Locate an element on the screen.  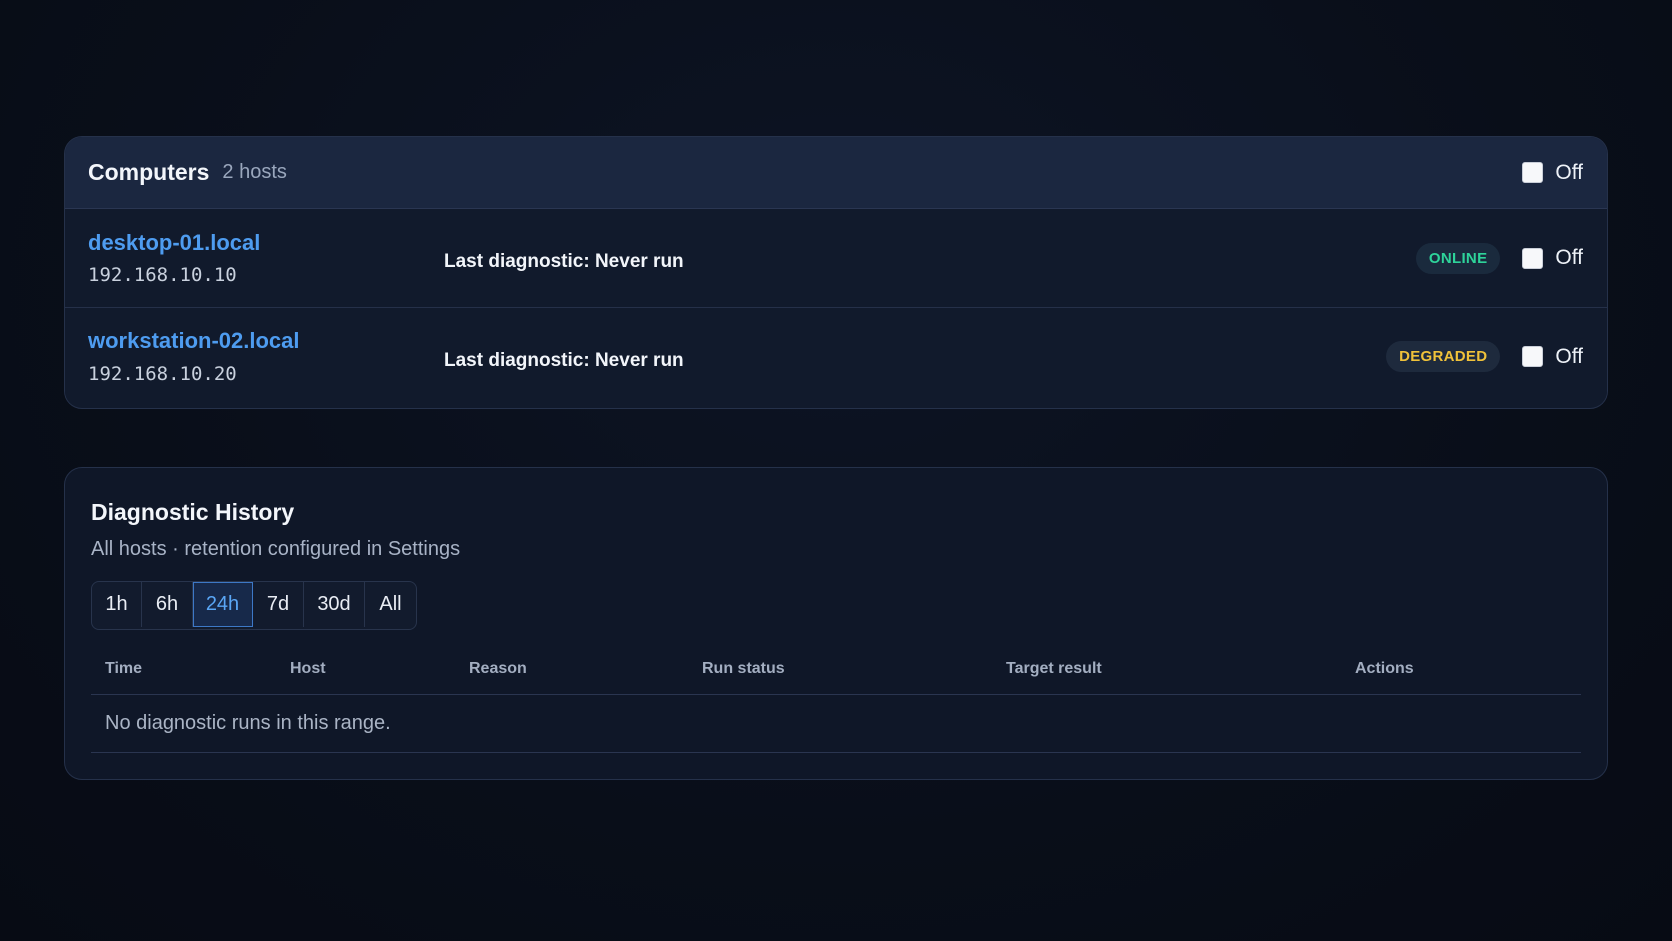
status-badge: ONLINE is located at coordinates (1458, 258).